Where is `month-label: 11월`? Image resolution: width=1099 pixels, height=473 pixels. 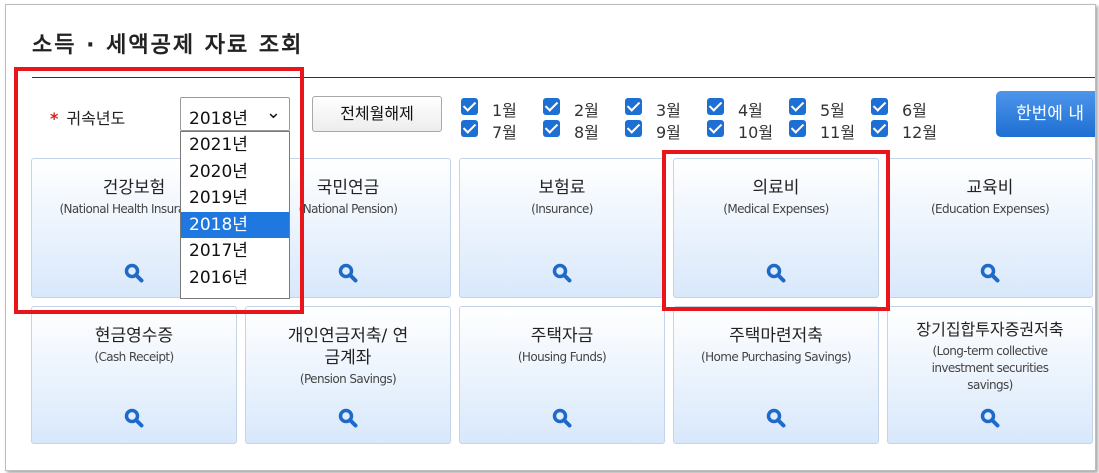 month-label: 11월 is located at coordinates (838, 132).